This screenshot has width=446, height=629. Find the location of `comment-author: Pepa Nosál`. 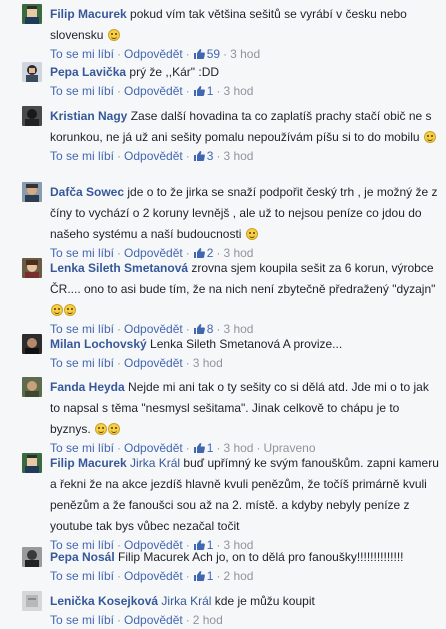

comment-author: Pepa Nosál is located at coordinates (82, 557).